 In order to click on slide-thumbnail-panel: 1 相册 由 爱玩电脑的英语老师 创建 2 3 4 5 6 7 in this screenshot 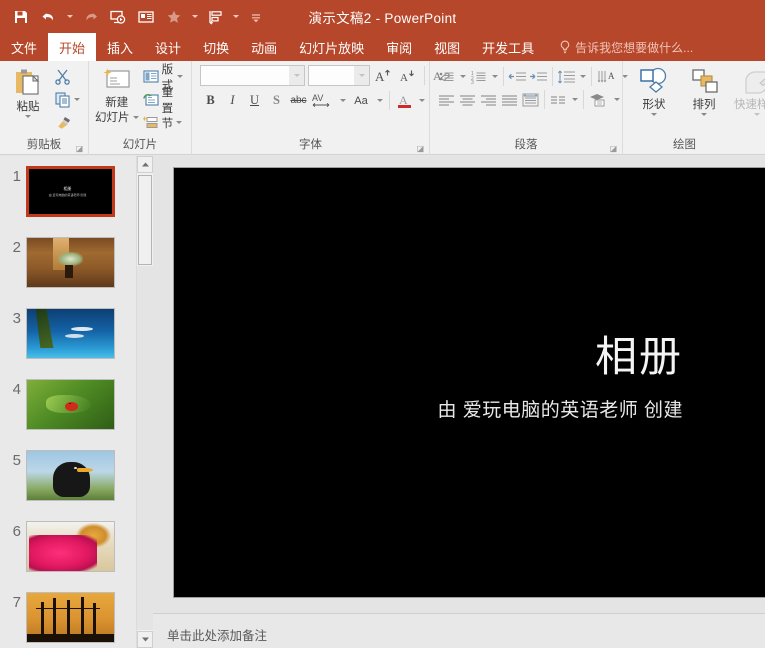, I will do `click(68, 402)`.